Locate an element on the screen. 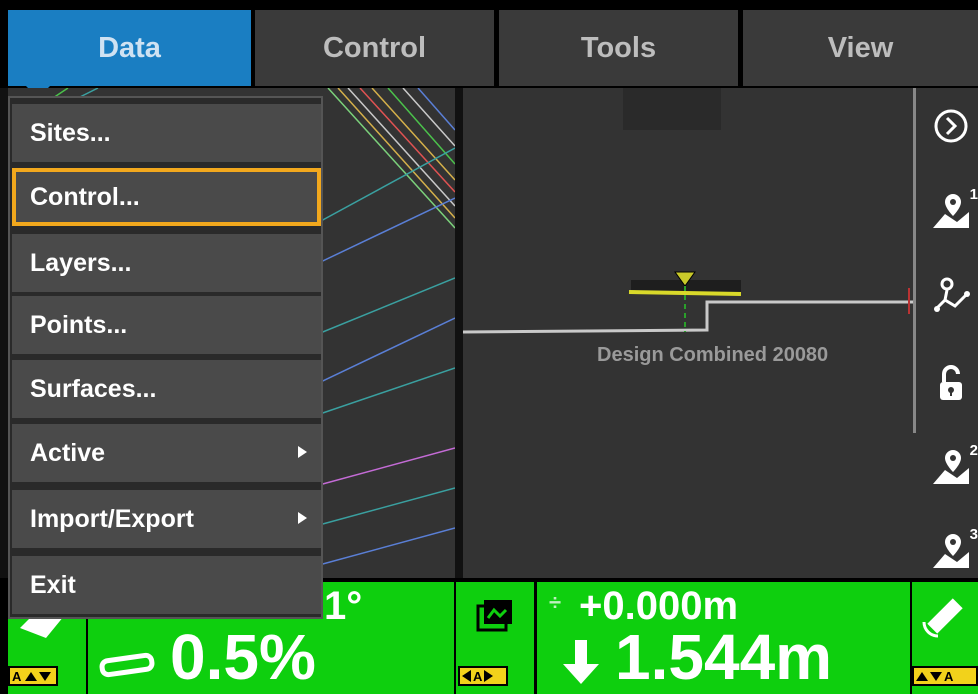 Image resolution: width=978 pixels, height=694 pixels. cut-fill-value: 1.544m is located at coordinates (724, 657).